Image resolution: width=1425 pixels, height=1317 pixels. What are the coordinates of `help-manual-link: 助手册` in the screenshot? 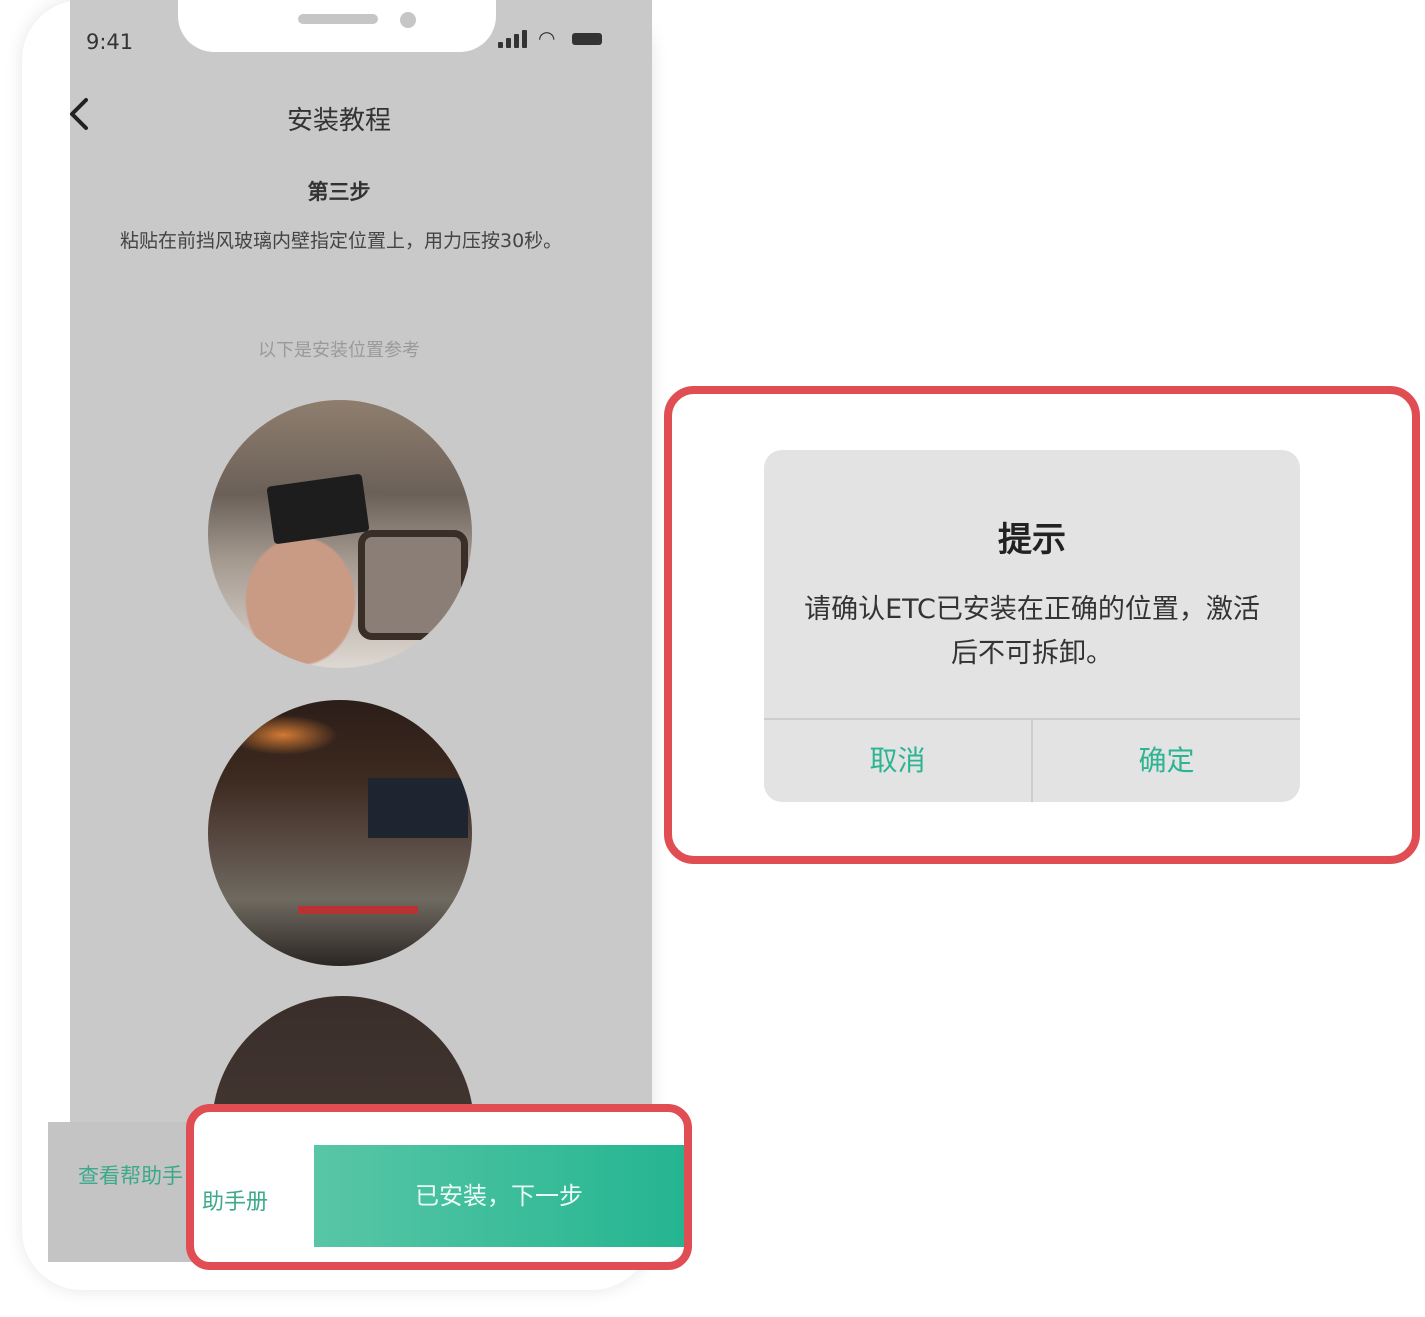 It's located at (235, 1200).